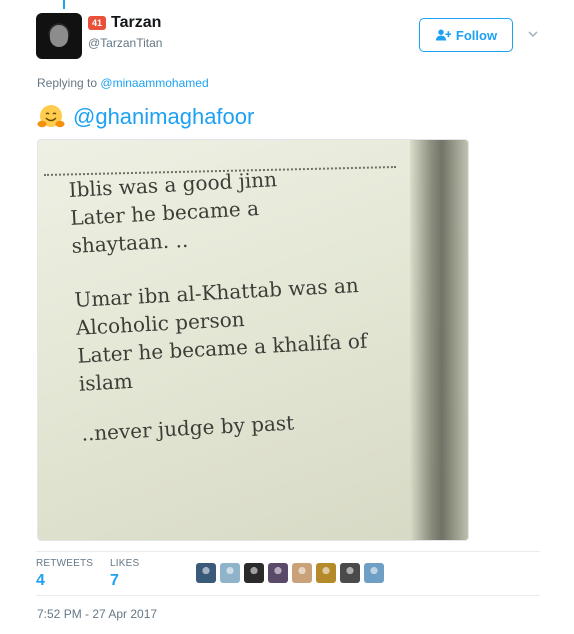 The height and width of the screenshot is (634, 574). What do you see at coordinates (64, 4) in the screenshot?
I see `thread-connector-line` at bounding box center [64, 4].